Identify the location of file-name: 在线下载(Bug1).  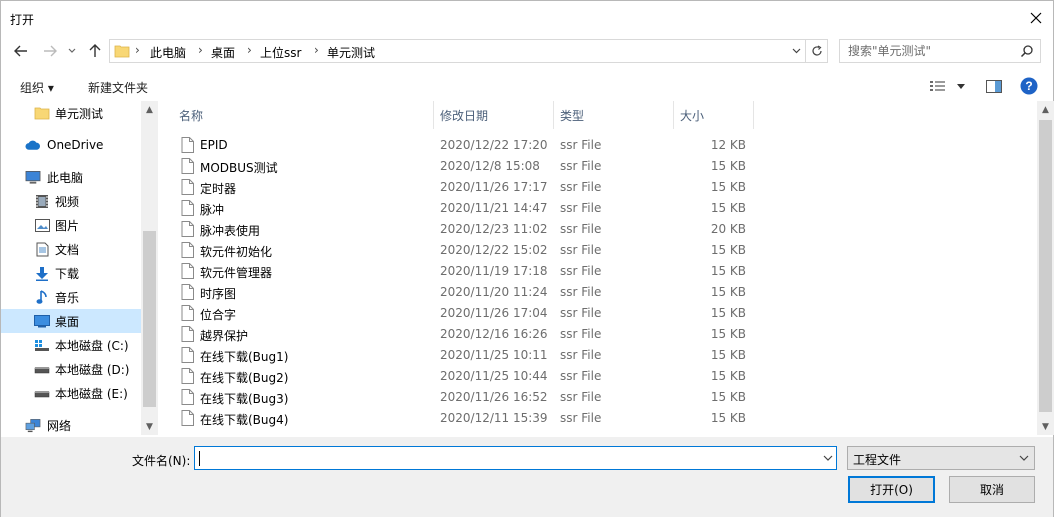
(244, 357).